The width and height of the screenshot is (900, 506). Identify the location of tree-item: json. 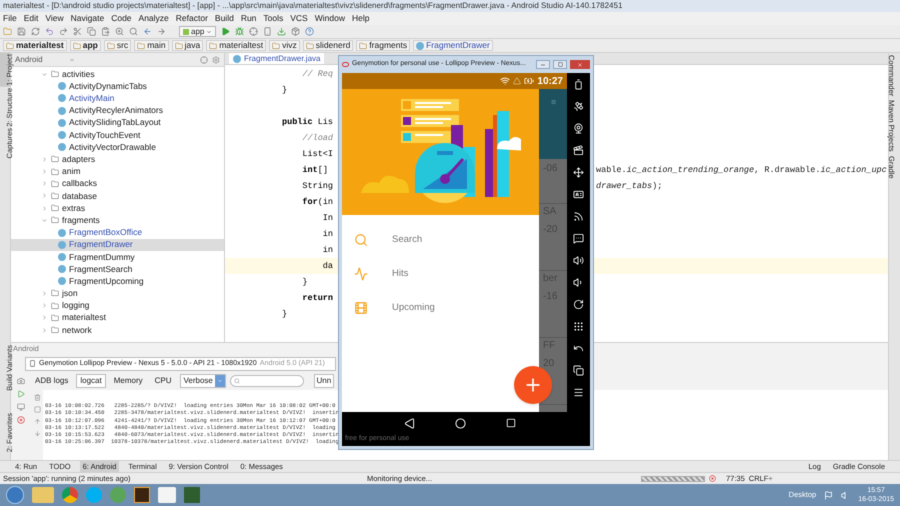
(117, 293).